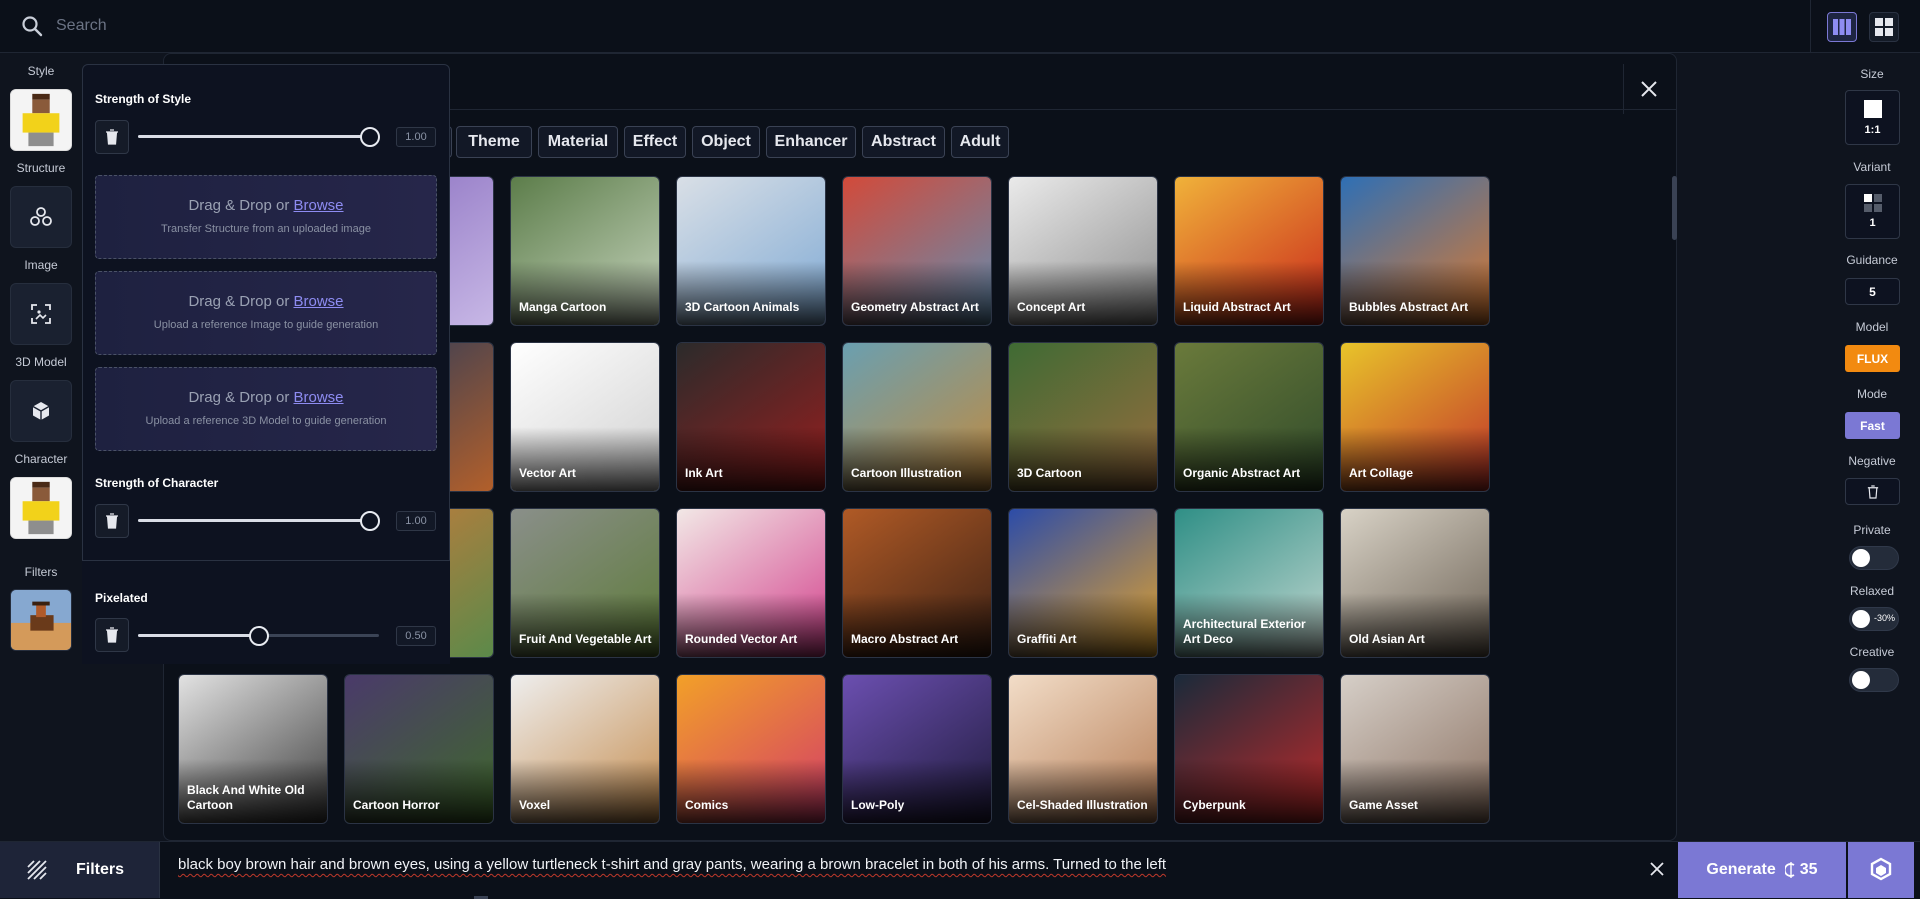 The height and width of the screenshot is (899, 1920). Describe the element at coordinates (1872, 591) in the screenshot. I see `relaxed-label: Relaxed` at that location.